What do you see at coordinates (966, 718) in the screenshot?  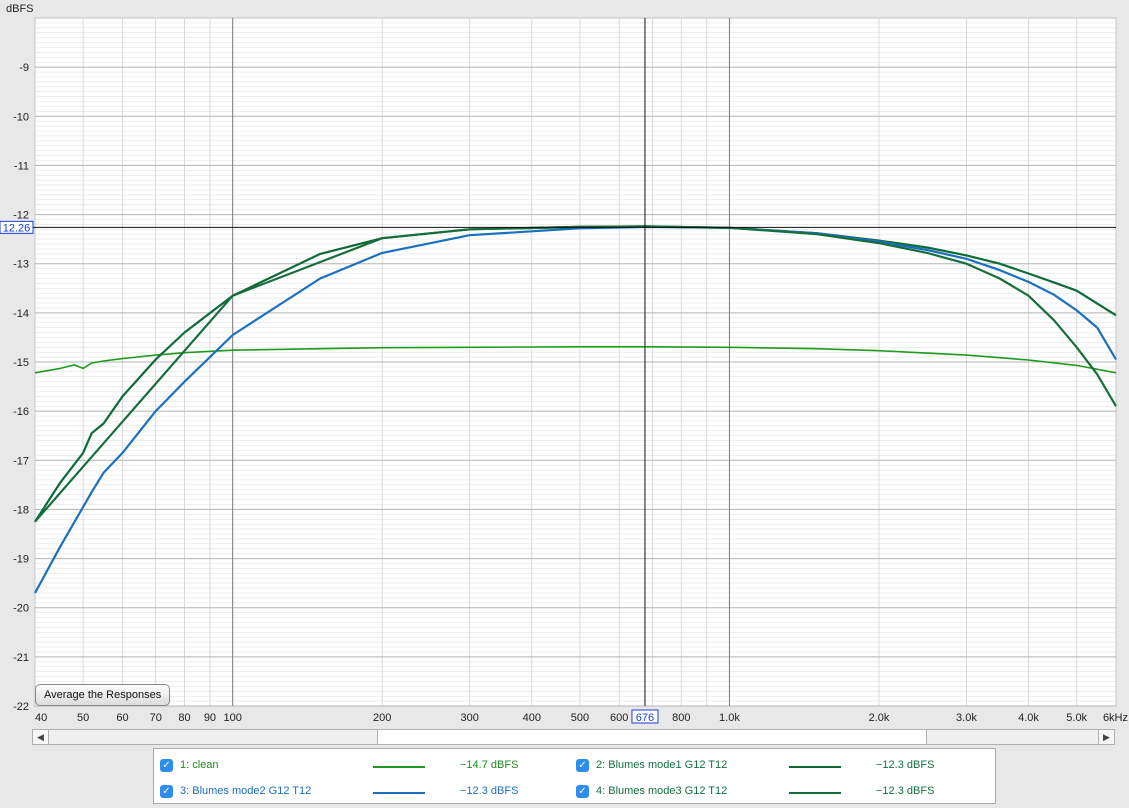 I see `x-tick-label: 3.0k` at bounding box center [966, 718].